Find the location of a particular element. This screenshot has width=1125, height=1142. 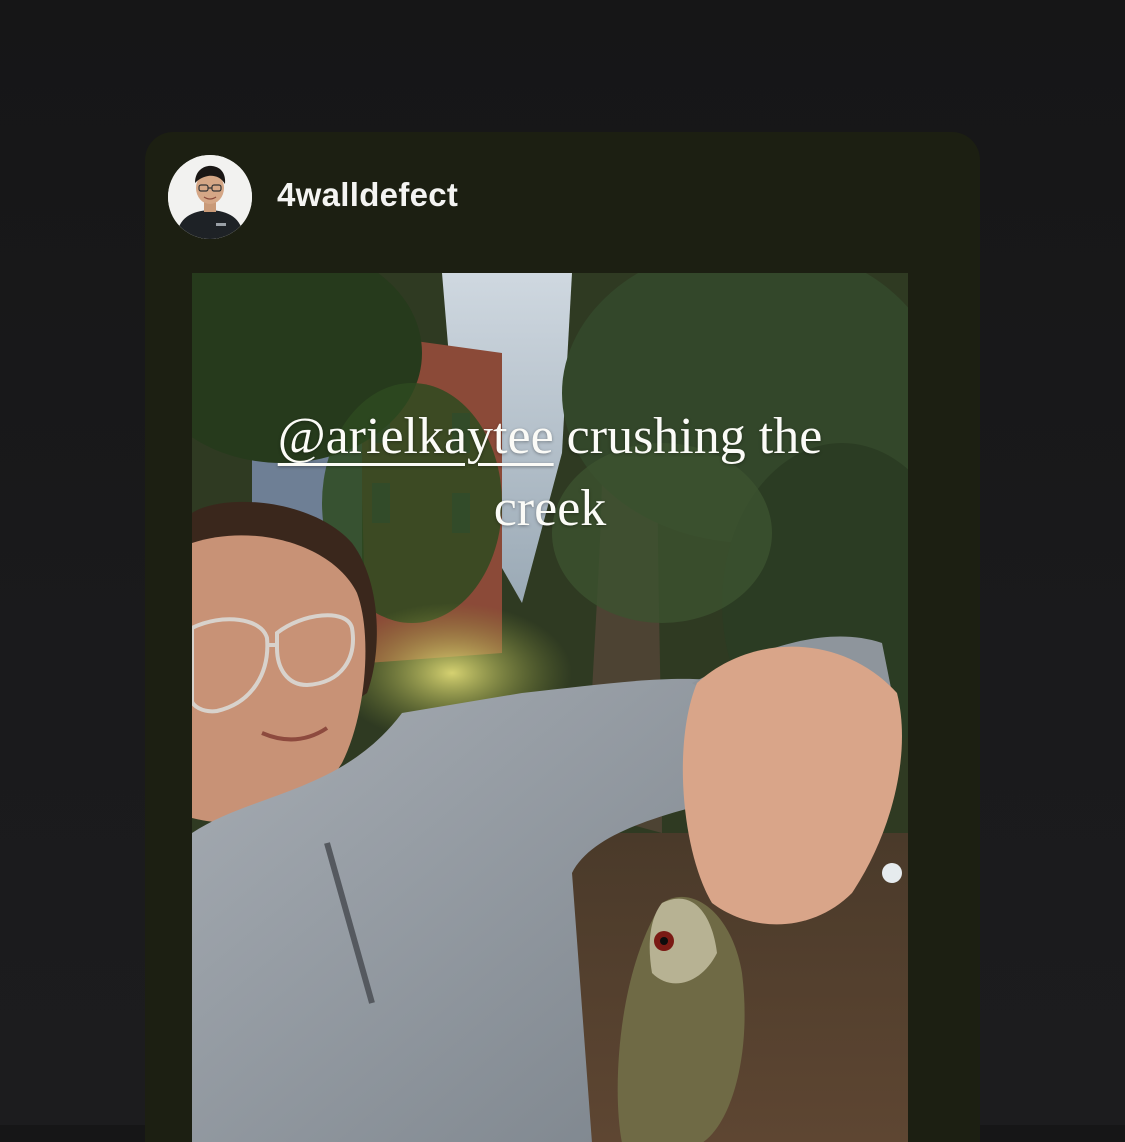

avatar-image is located at coordinates (210, 197).